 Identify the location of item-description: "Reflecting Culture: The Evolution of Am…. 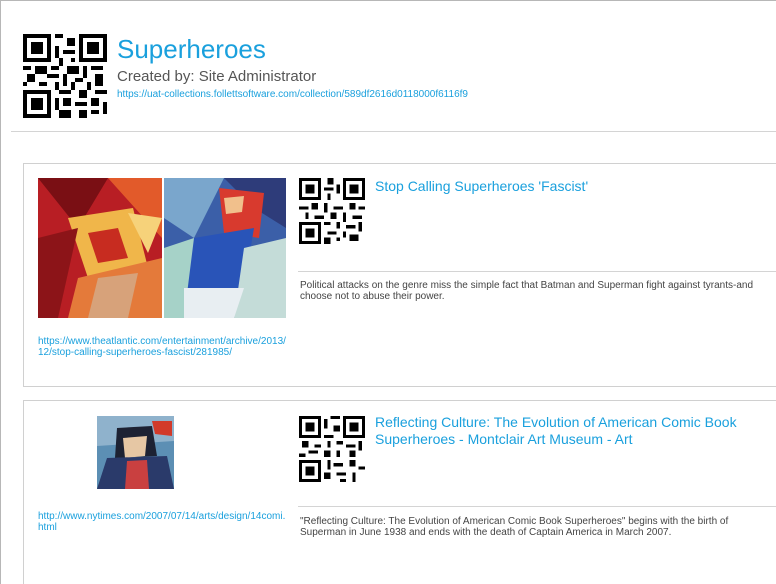
(514, 527).